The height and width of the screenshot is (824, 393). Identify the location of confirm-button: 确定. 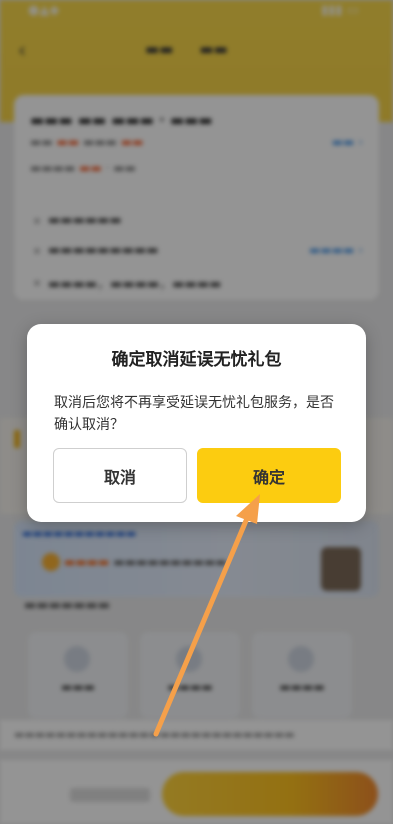
(269, 475).